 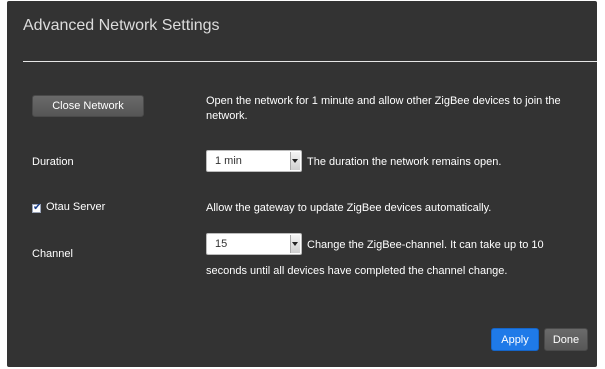 I want to click on apply-button: Apply, so click(x=515, y=339).